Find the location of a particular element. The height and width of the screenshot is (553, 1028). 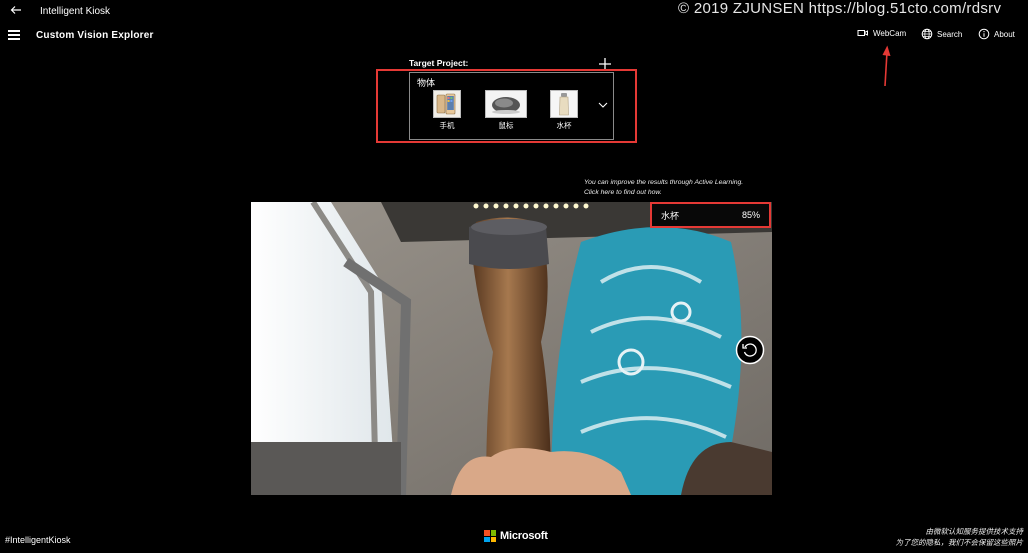

back-arrow-icon is located at coordinates (16, 10).